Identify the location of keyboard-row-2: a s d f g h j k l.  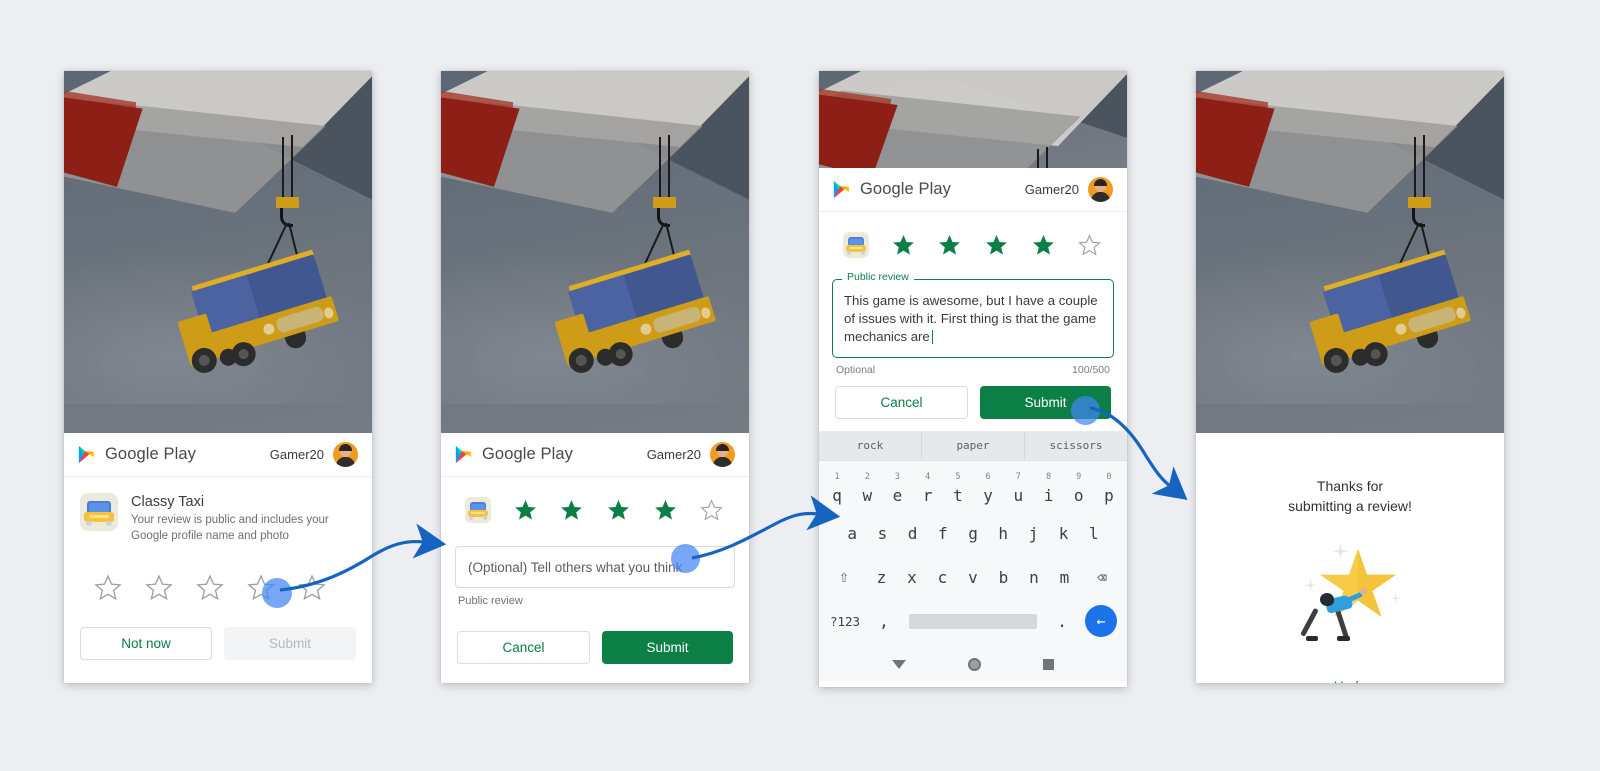
(973, 533).